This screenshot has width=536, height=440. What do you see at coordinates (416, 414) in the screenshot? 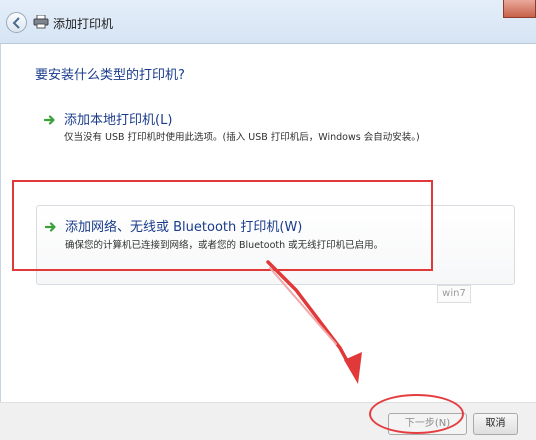
I see `red-circle-annotation` at bounding box center [416, 414].